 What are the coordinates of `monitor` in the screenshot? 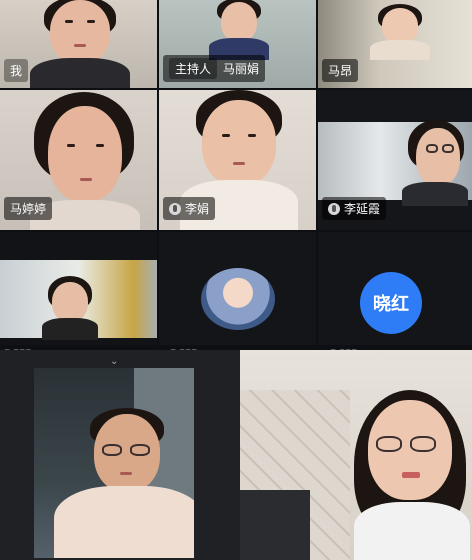 It's located at (275, 525).